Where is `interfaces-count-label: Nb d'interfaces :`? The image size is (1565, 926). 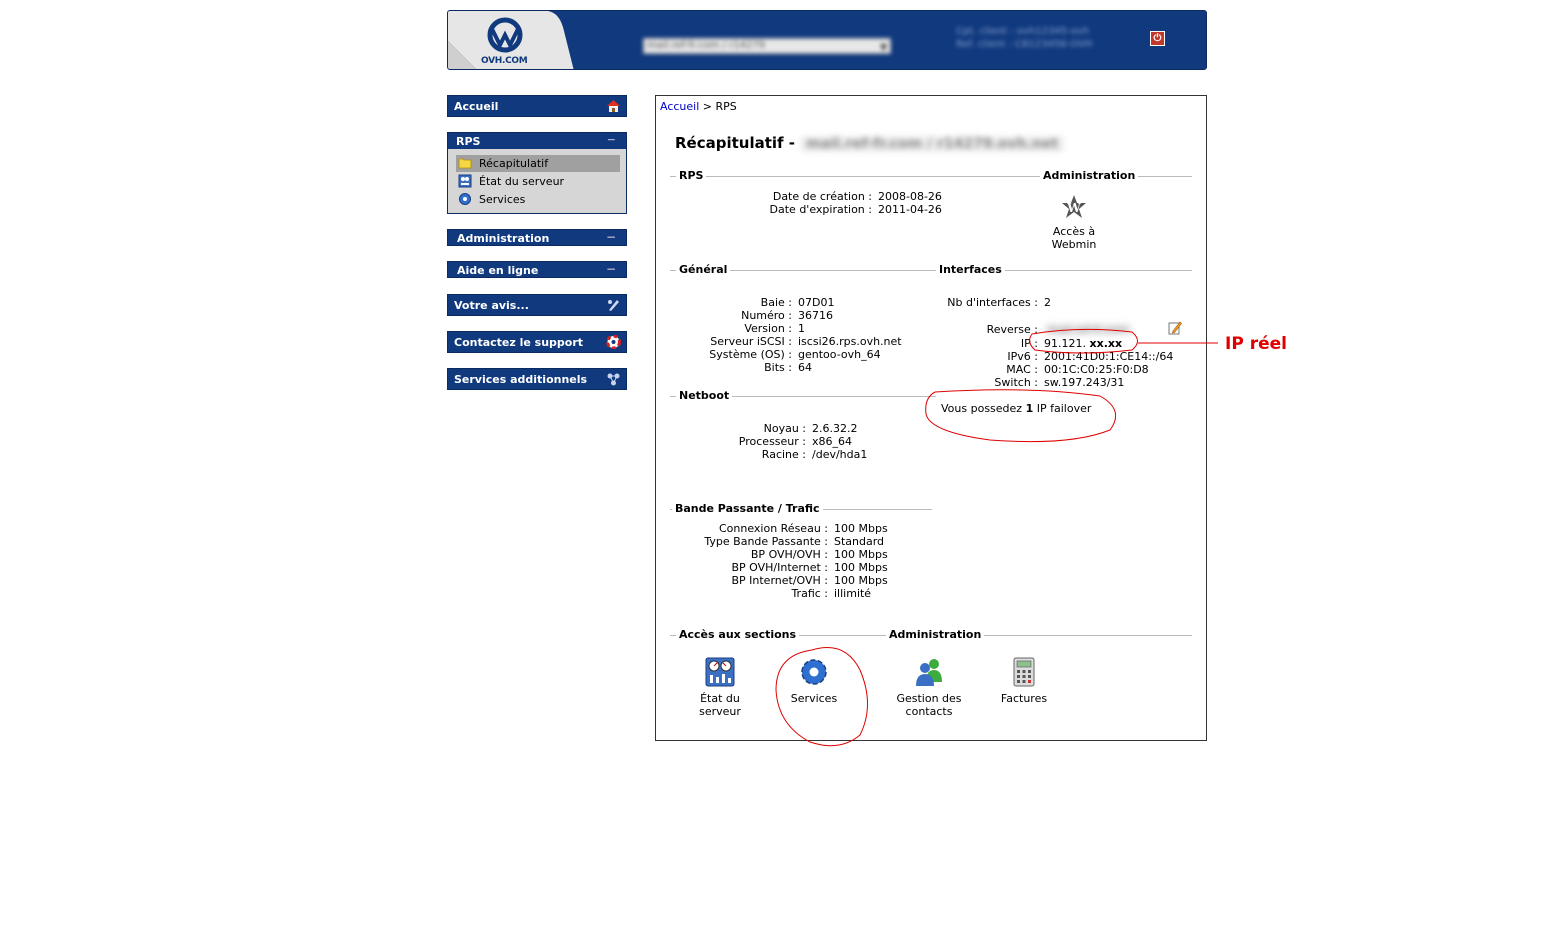
interfaces-count-label: Nb d'interfaces : is located at coordinates (992, 302).